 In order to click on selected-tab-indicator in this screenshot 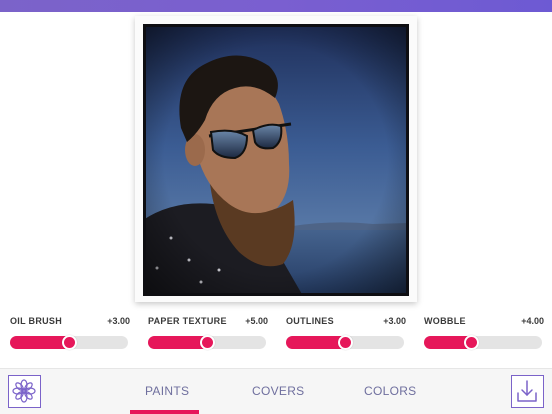, I will do `click(164, 412)`.